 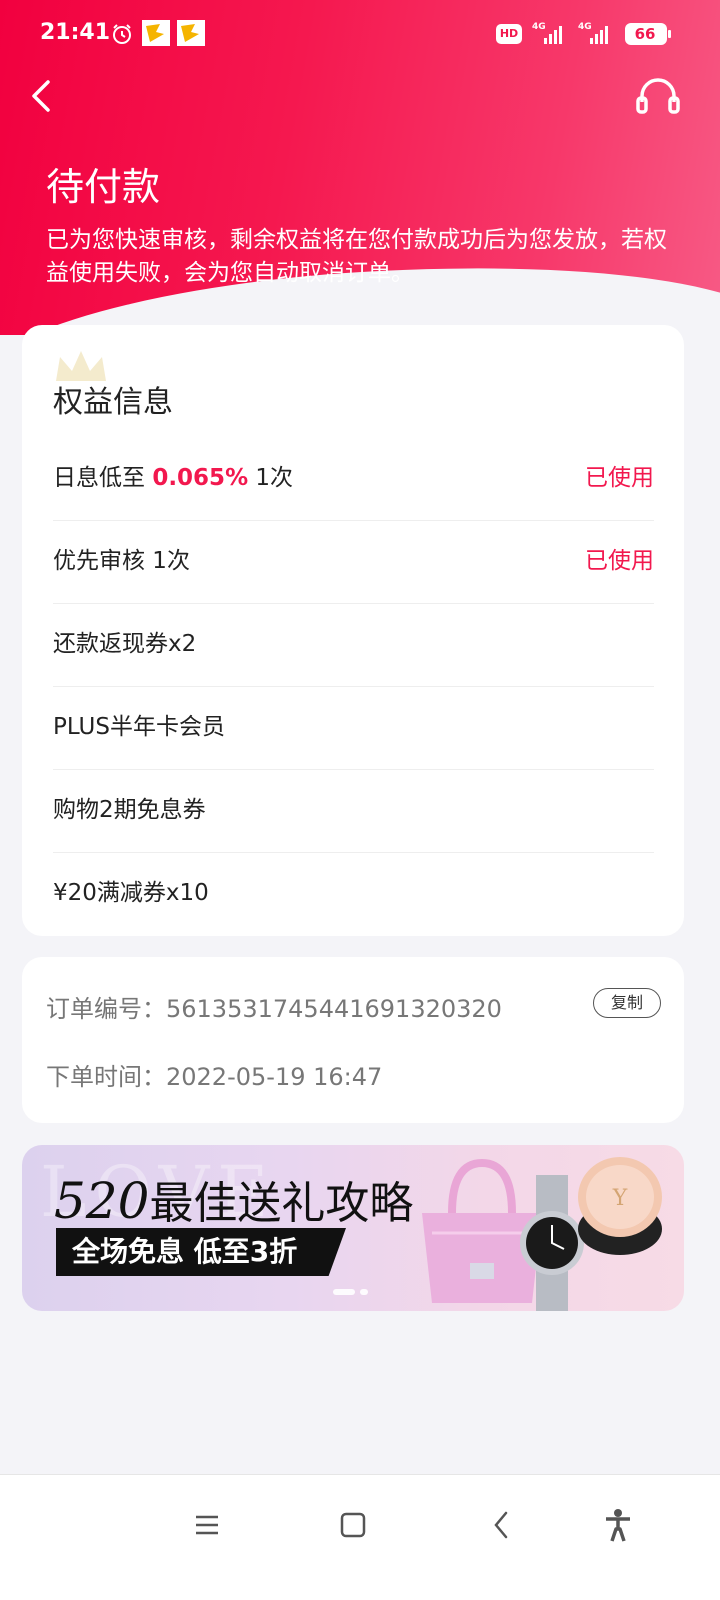 I want to click on alarm-icon, so click(x=122, y=34).